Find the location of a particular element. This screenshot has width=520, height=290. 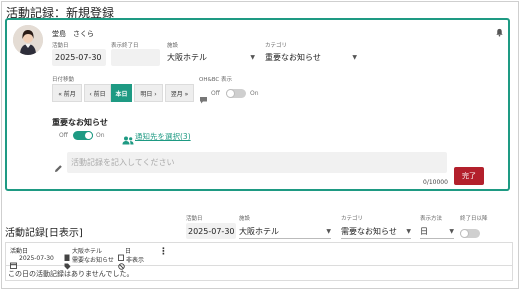

daily-category-label: カテゴリ is located at coordinates (352, 219).